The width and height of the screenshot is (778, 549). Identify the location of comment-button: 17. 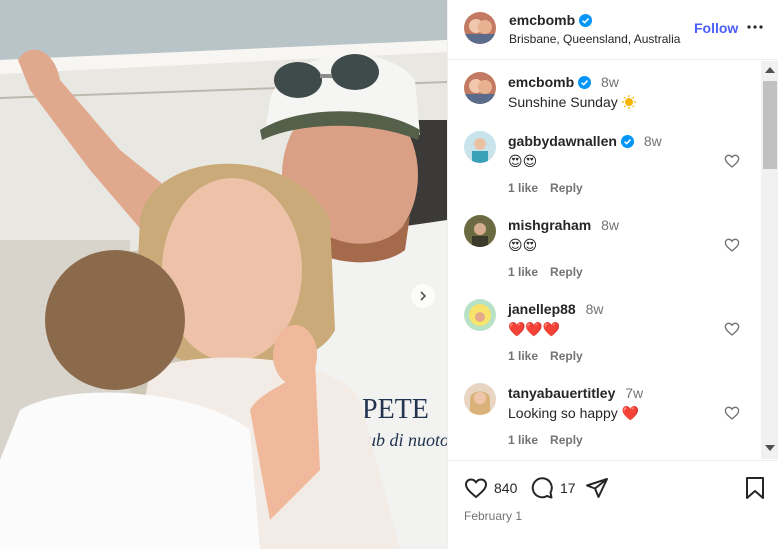
(553, 488).